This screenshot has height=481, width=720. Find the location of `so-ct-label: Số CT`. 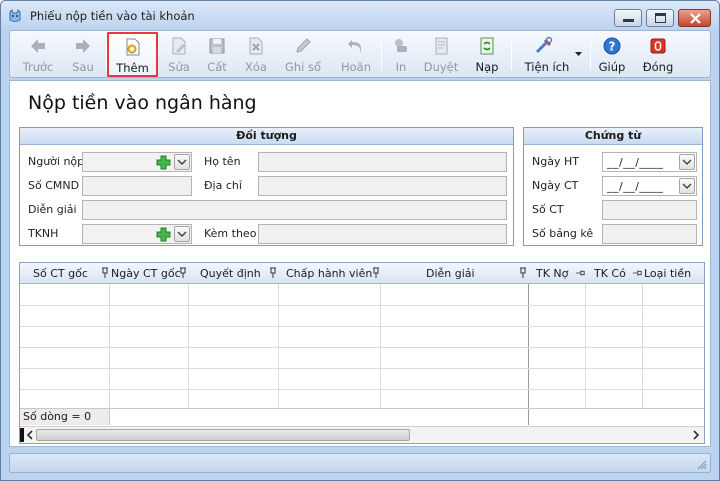

so-ct-label: Số CT is located at coordinates (548, 209).